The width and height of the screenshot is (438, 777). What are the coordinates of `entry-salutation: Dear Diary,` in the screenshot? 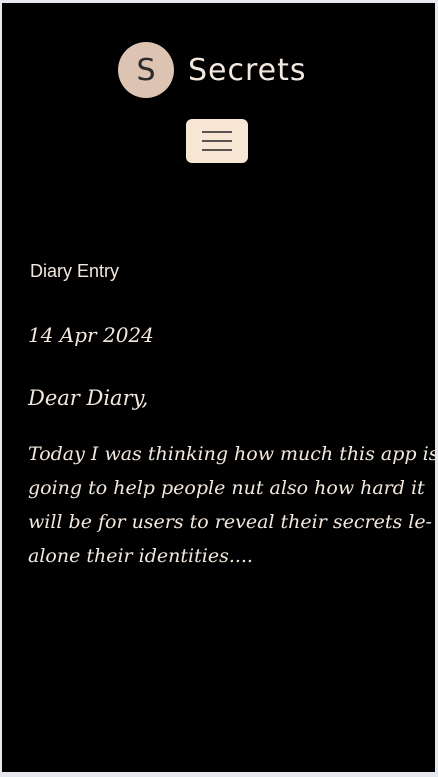 It's located at (88, 398).